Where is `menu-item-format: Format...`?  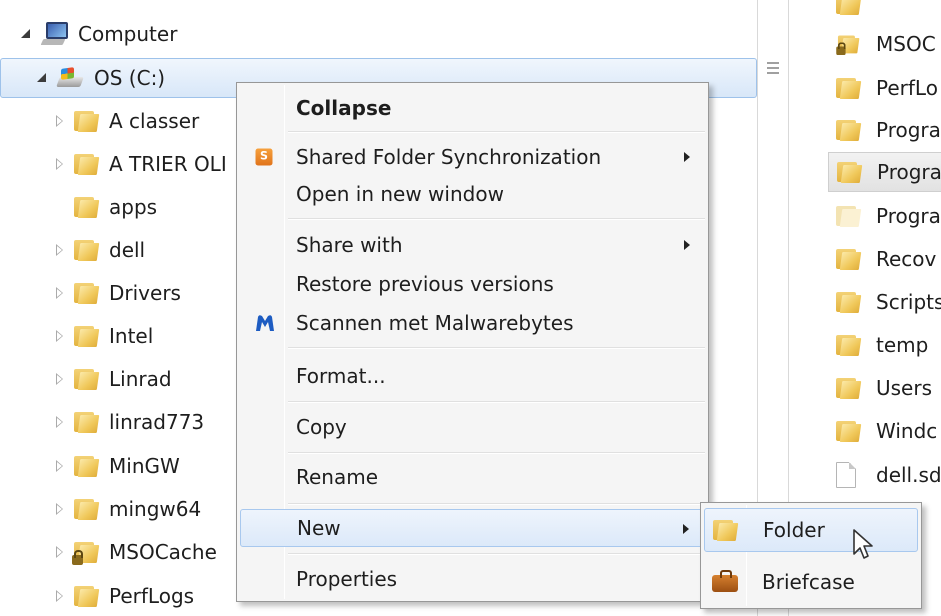
menu-item-format: Format... is located at coordinates (472, 376).